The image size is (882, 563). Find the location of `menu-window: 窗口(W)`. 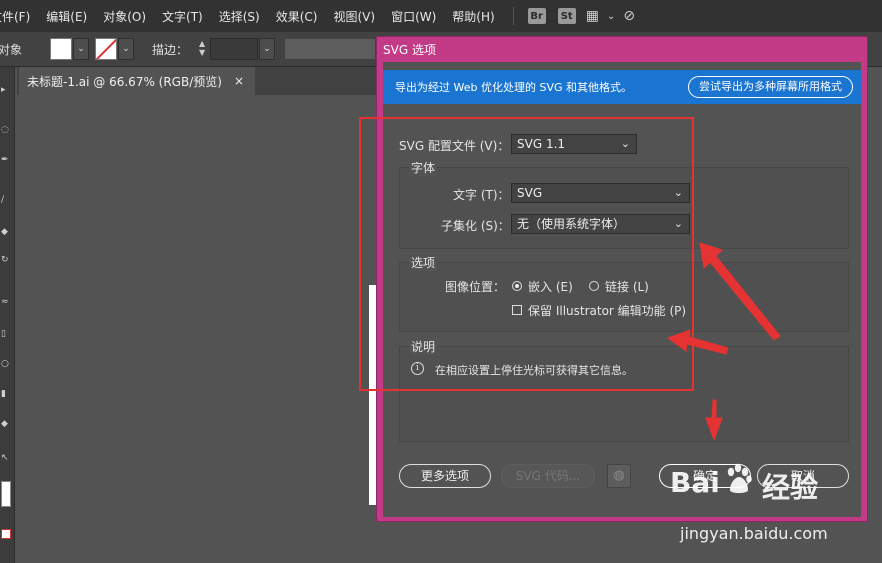

menu-window: 窗口(W) is located at coordinates (413, 16).